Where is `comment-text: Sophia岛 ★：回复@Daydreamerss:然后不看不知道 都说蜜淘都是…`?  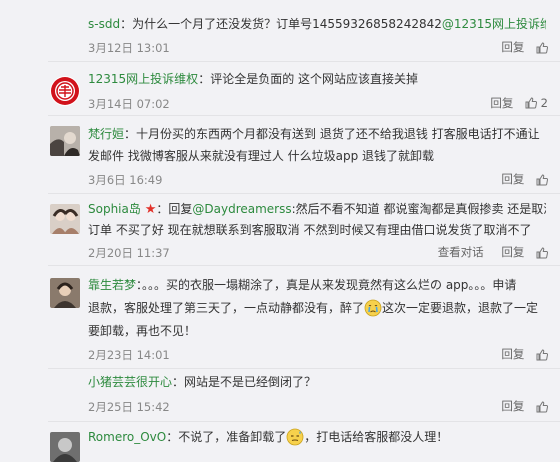
comment-text: Sophia岛 ★：回复@Daydreamerss:然后不看不知道 都说蜜淘都是… is located at coordinates (317, 209).